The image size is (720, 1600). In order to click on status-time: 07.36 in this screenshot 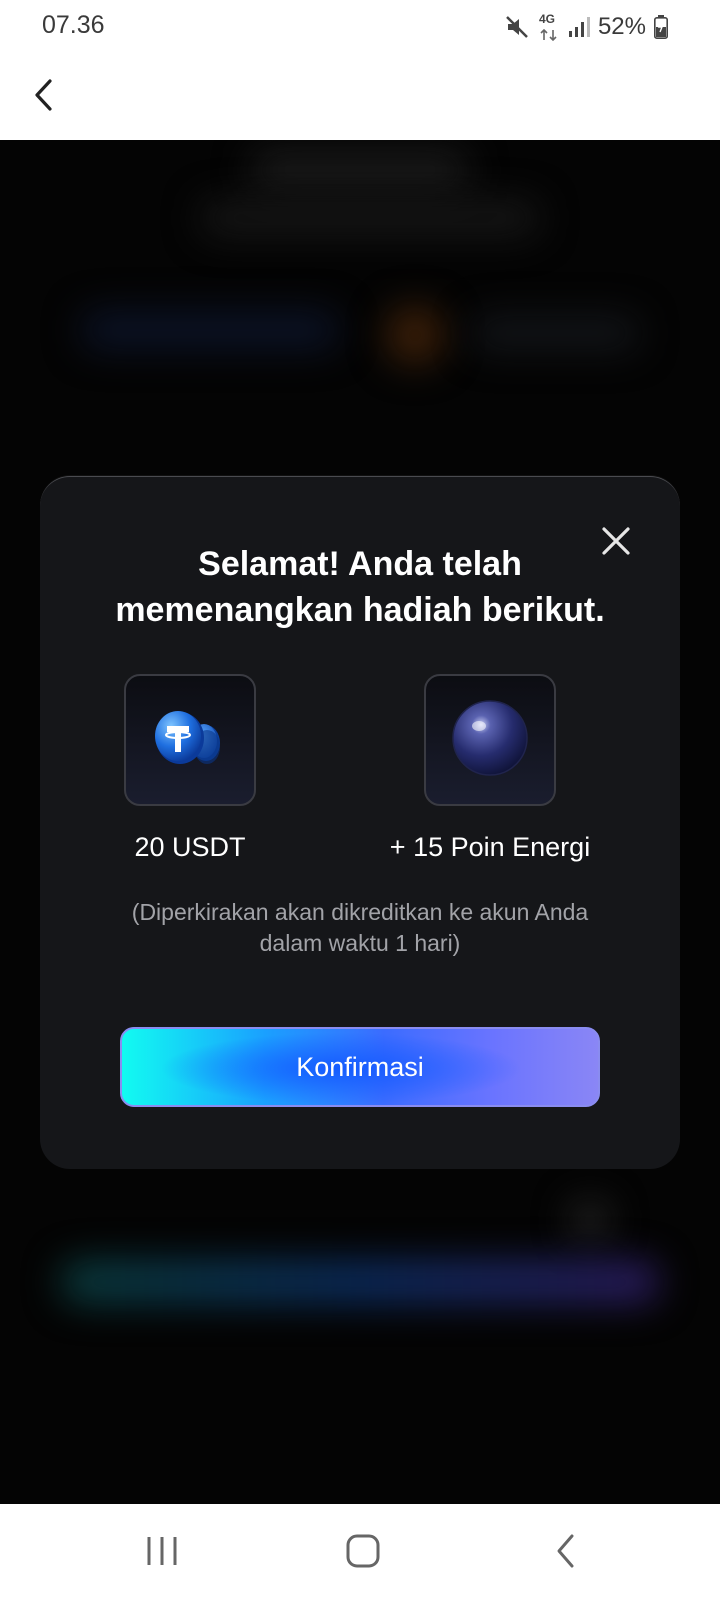, I will do `click(73, 25)`.